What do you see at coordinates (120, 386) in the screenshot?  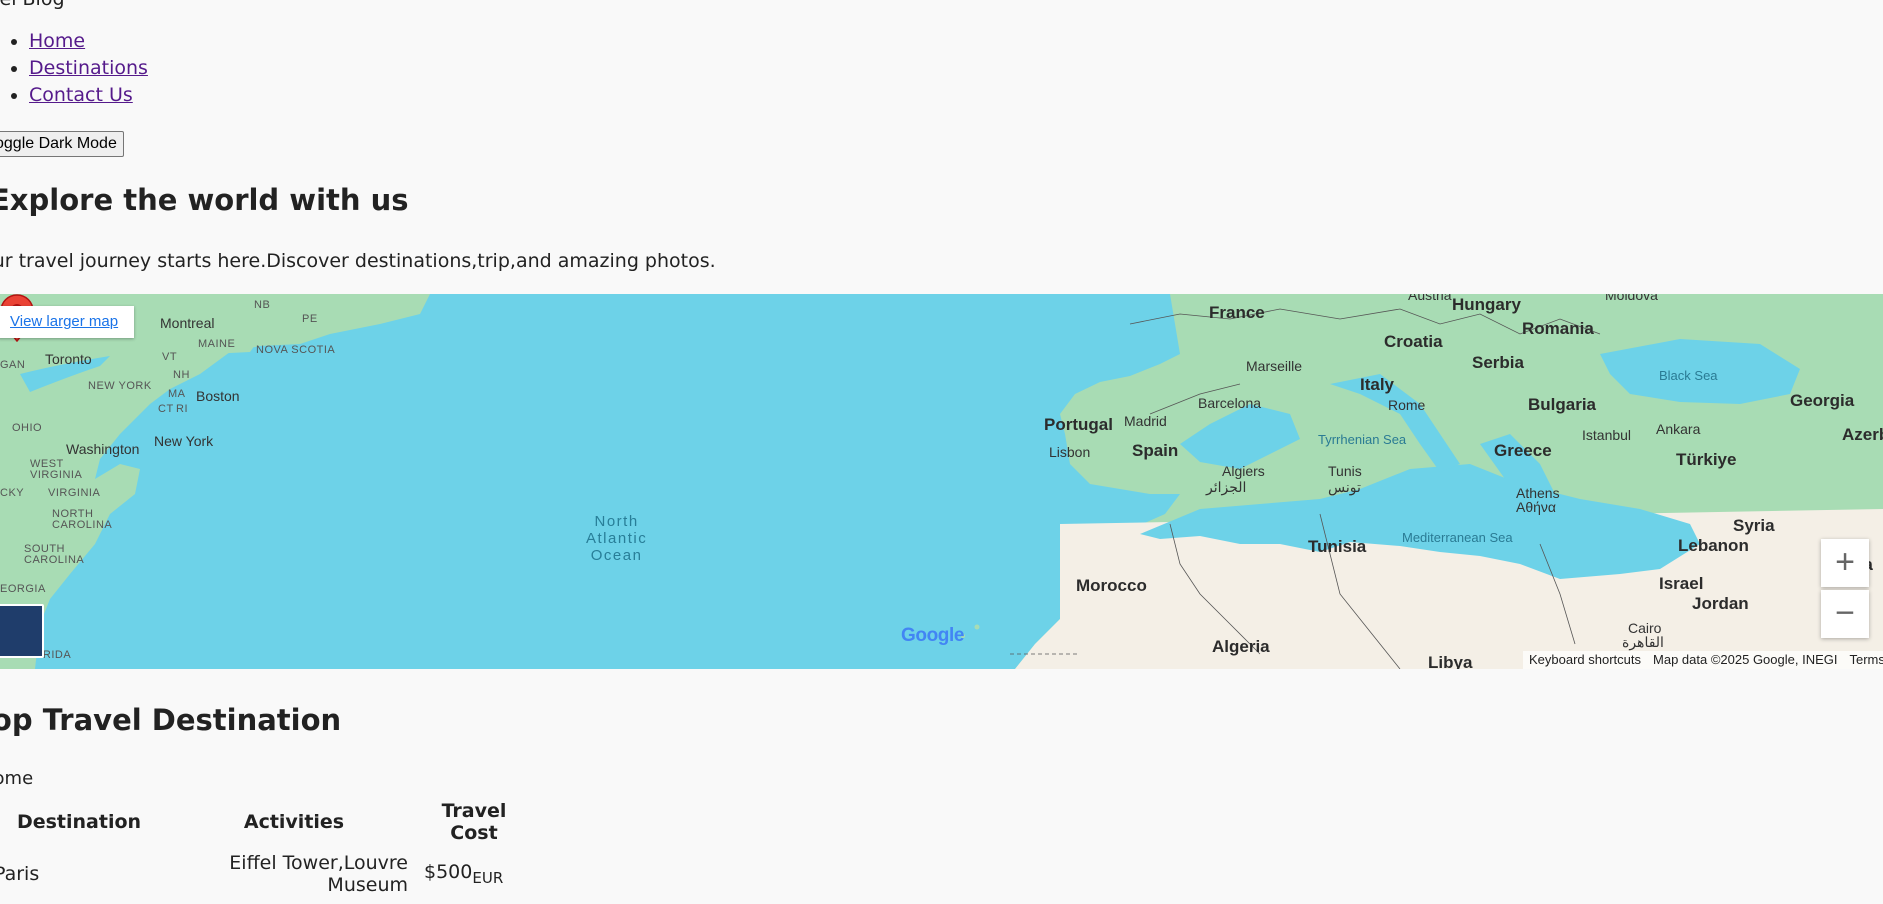 I see `map-label: NEW YORK` at bounding box center [120, 386].